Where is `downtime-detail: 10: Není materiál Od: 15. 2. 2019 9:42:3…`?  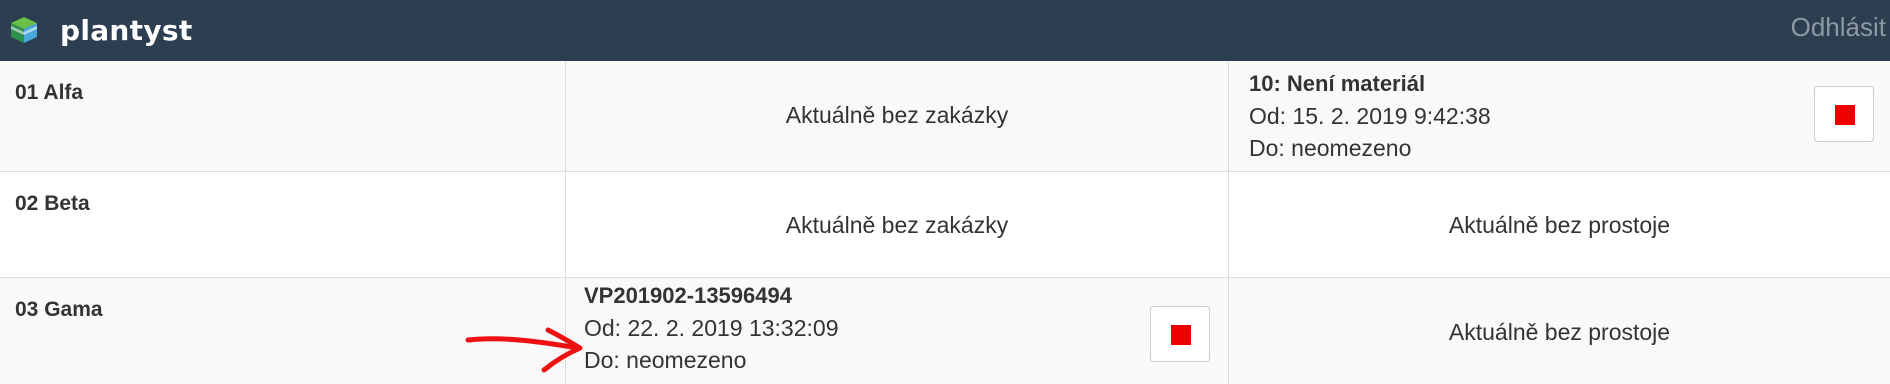
downtime-detail: 10: Není materiál Od: 15. 2. 2019 9:42:3… is located at coordinates (1370, 116).